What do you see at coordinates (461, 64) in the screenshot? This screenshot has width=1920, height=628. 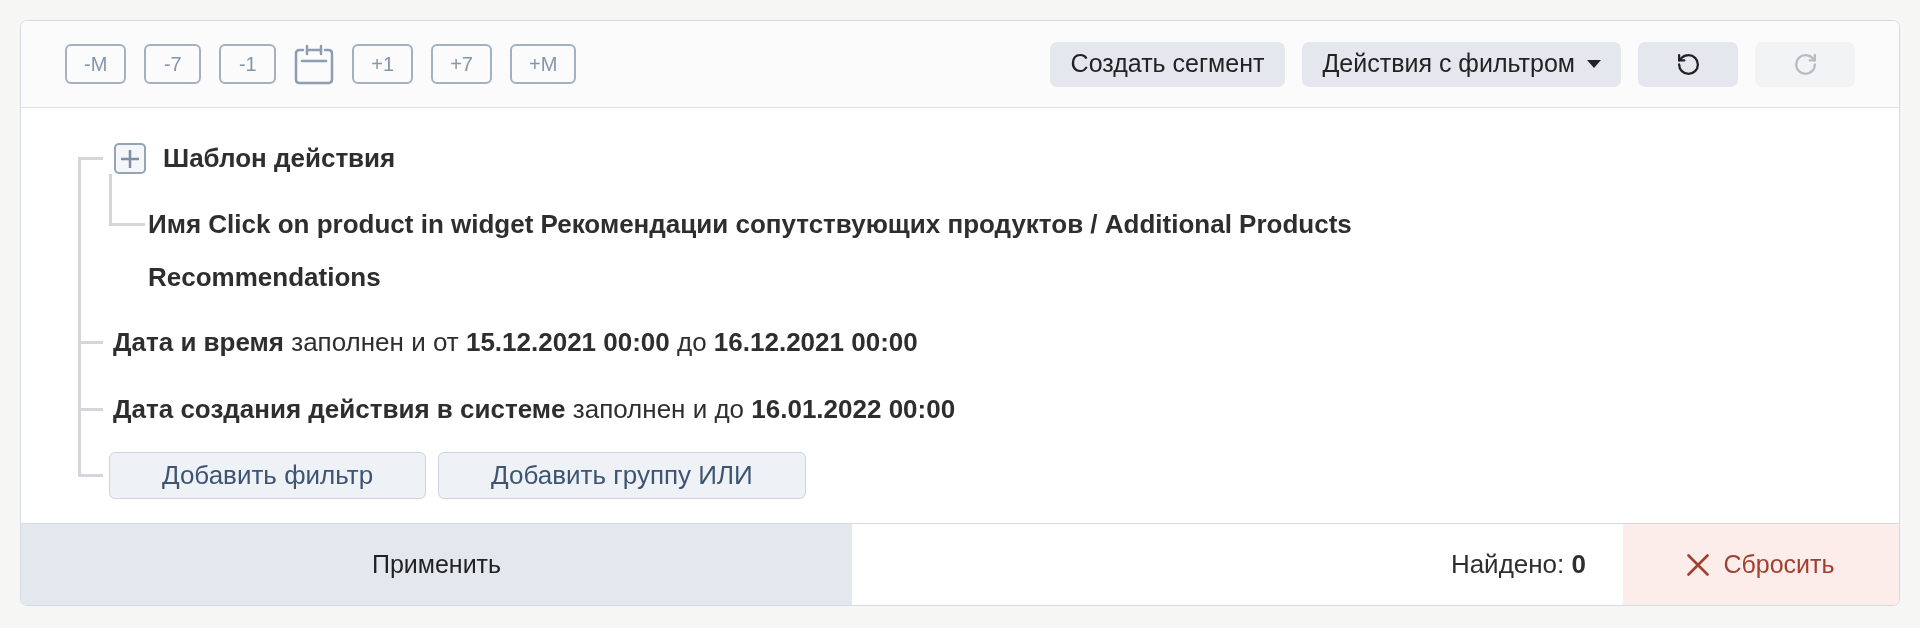 I see `date-shift-button: +7` at bounding box center [461, 64].